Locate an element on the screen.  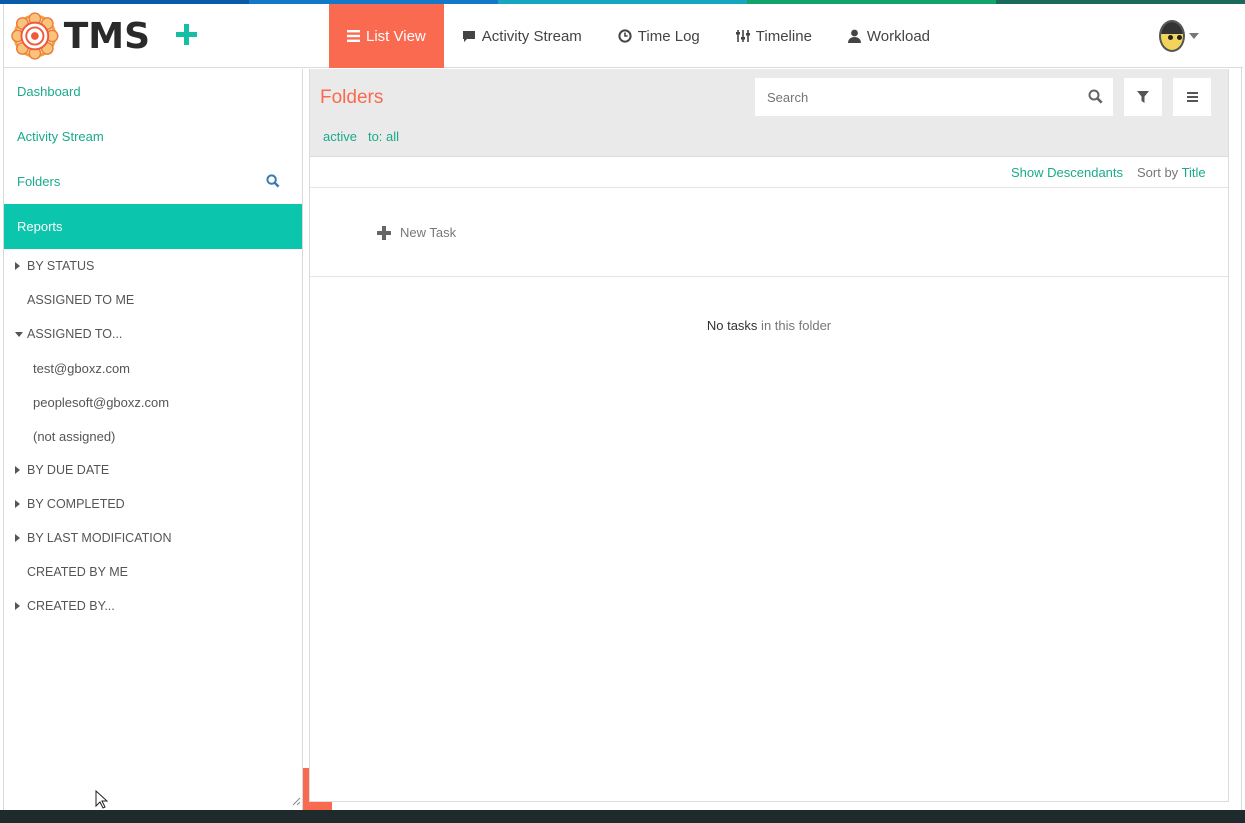
list-icon is located at coordinates (353, 36).